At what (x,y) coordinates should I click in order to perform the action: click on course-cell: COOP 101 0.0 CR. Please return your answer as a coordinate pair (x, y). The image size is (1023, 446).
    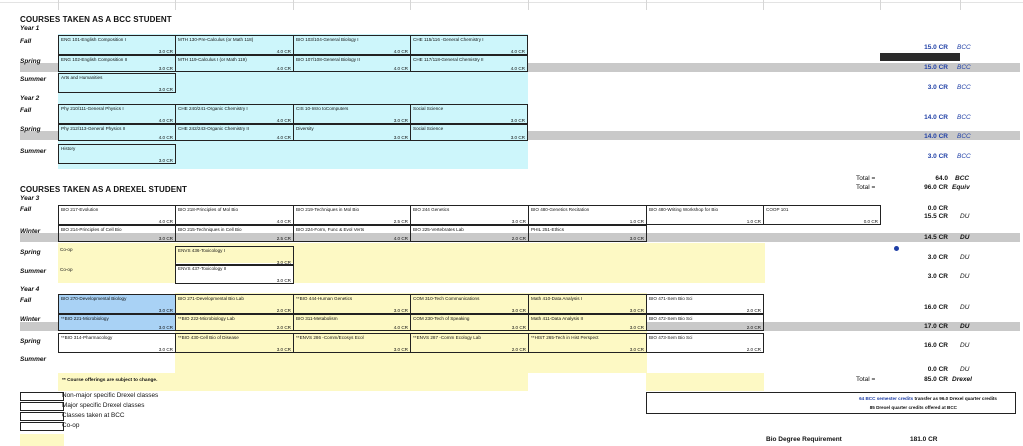
    Looking at the image, I should click on (822, 215).